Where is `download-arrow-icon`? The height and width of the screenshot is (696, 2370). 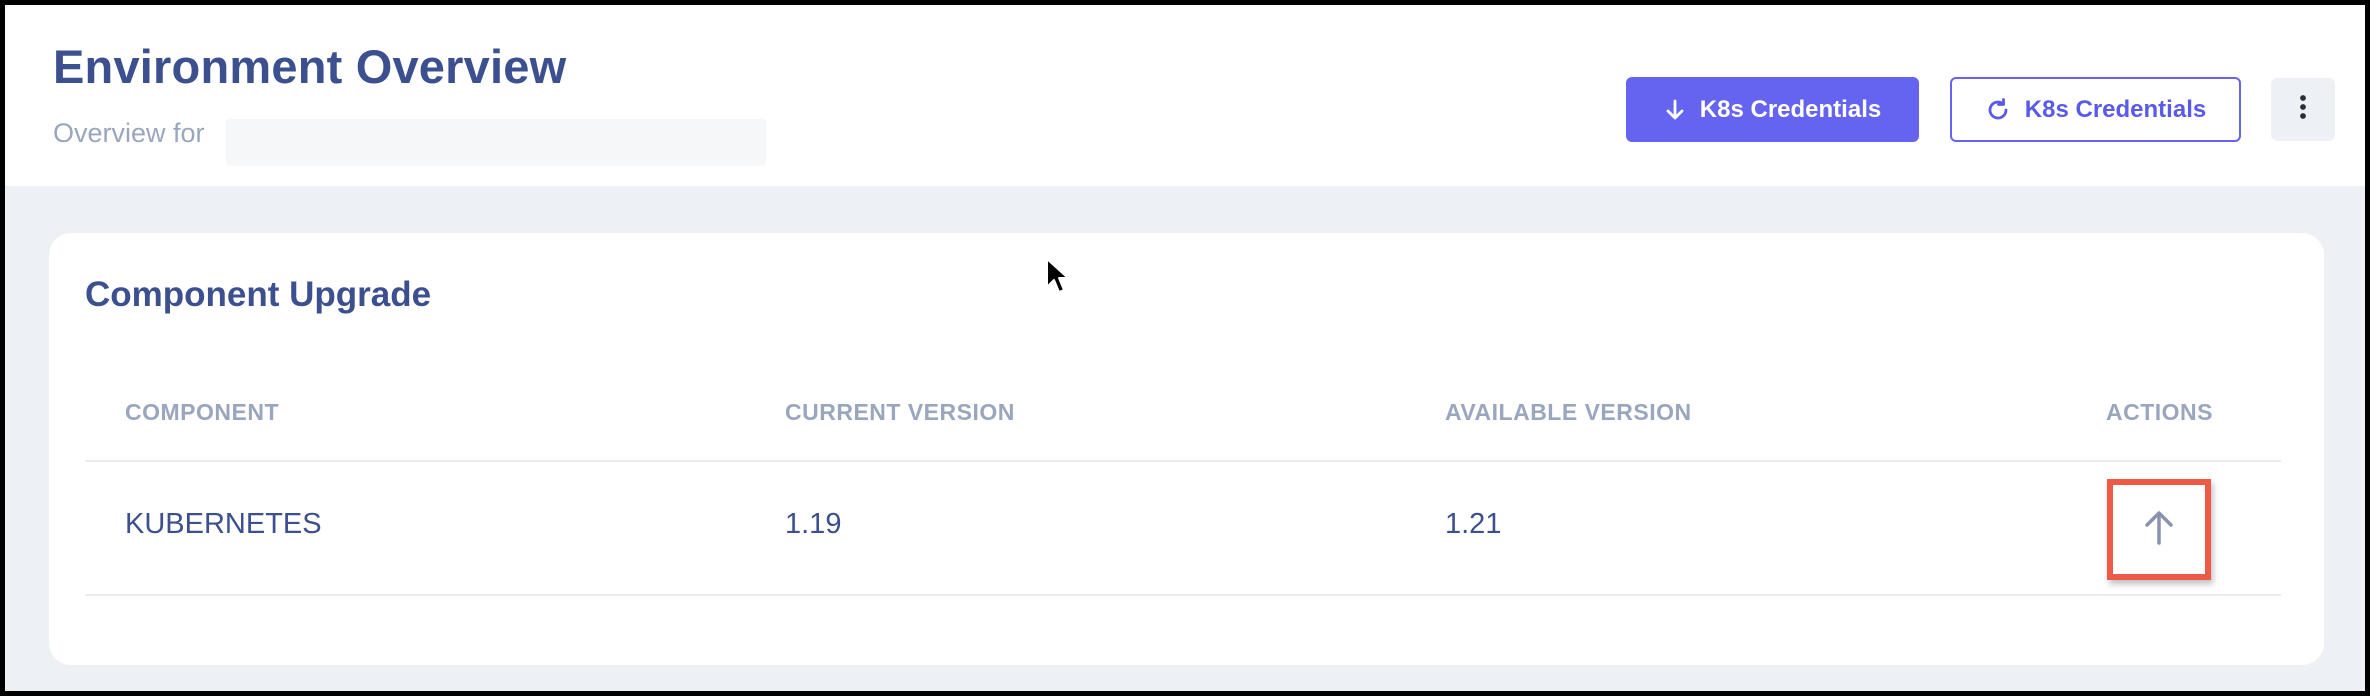 download-arrow-icon is located at coordinates (1675, 110).